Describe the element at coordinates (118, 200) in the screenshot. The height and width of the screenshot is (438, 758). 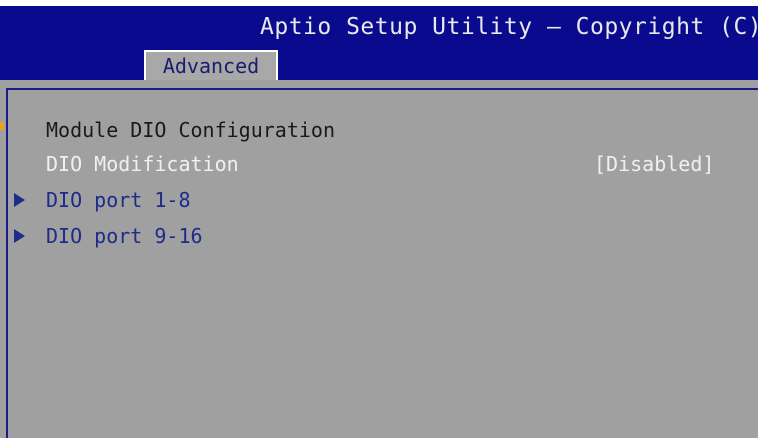
I see `submenu-dio-port-1-8: DIO port 1-8` at that location.